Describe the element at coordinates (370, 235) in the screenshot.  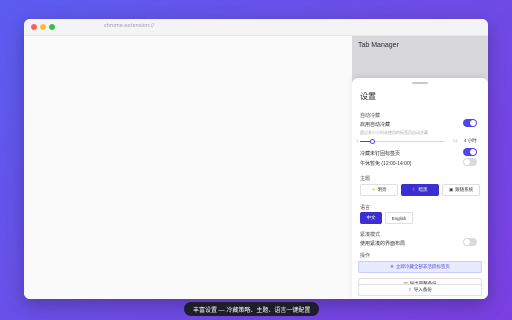
I see `section-compact: 紧凑模式` at that location.